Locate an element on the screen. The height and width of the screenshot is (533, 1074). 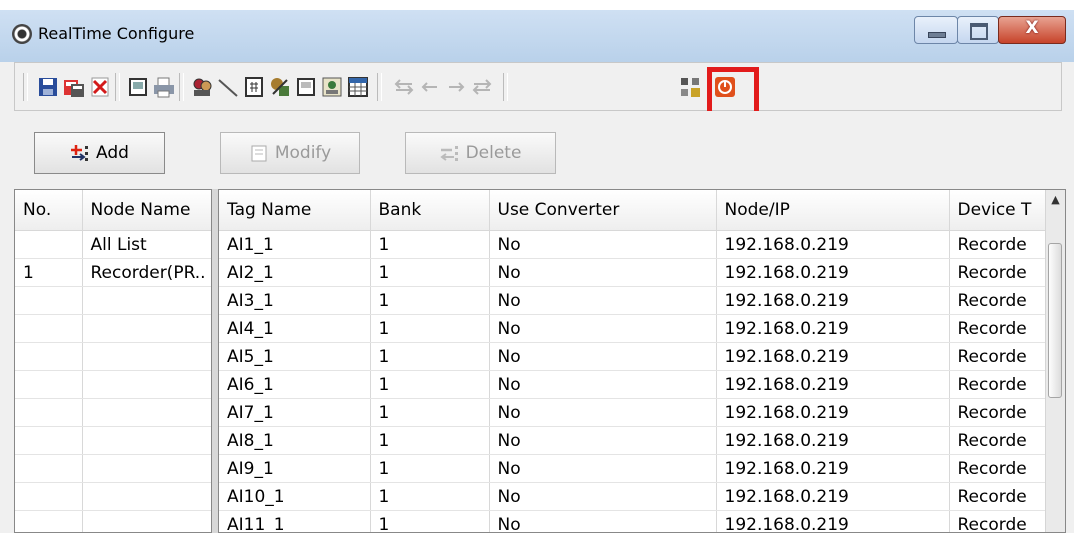
node-list-panel: No. Node Name All List 1 Recorder(PR.. is located at coordinates (113, 361).